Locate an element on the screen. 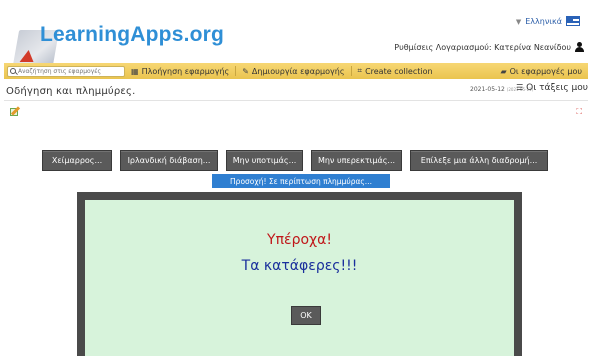 Image resolution: width=590 pixels, height=356 pixels. user-icon is located at coordinates (579, 47).